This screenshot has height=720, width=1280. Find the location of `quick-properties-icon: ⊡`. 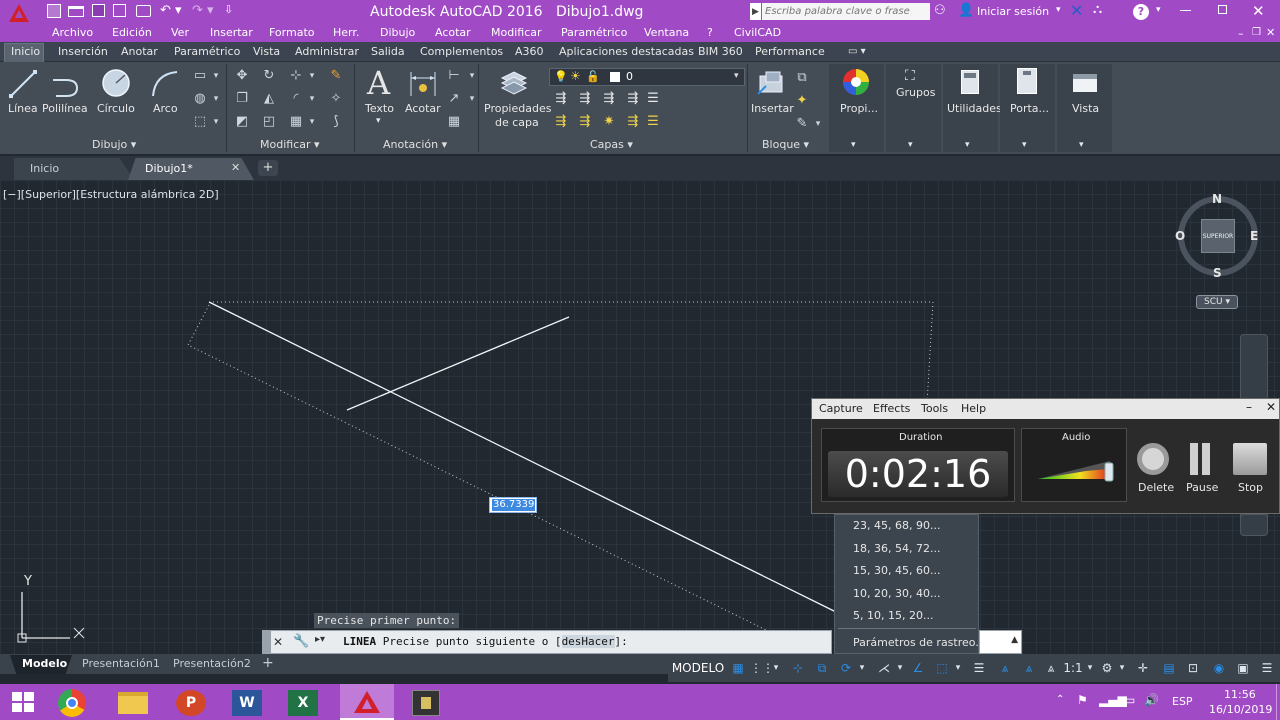

quick-properties-icon: ⊡ is located at coordinates (1193, 668).